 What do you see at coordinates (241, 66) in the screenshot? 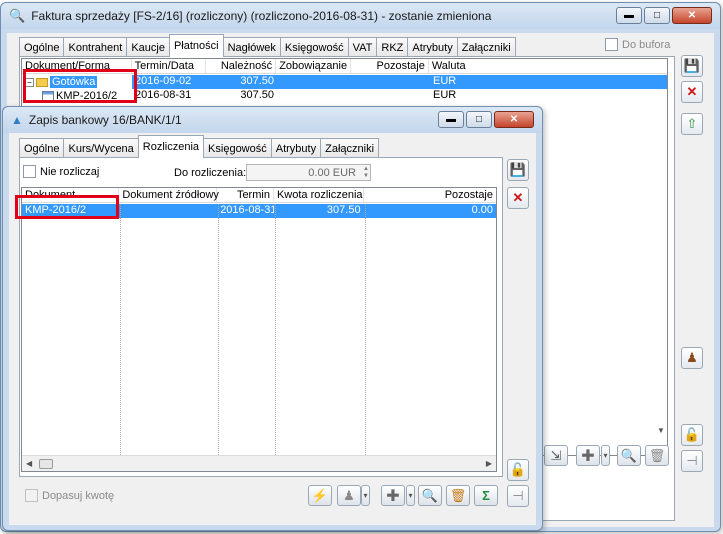
I see `col-naleznosc: Należność` at bounding box center [241, 66].